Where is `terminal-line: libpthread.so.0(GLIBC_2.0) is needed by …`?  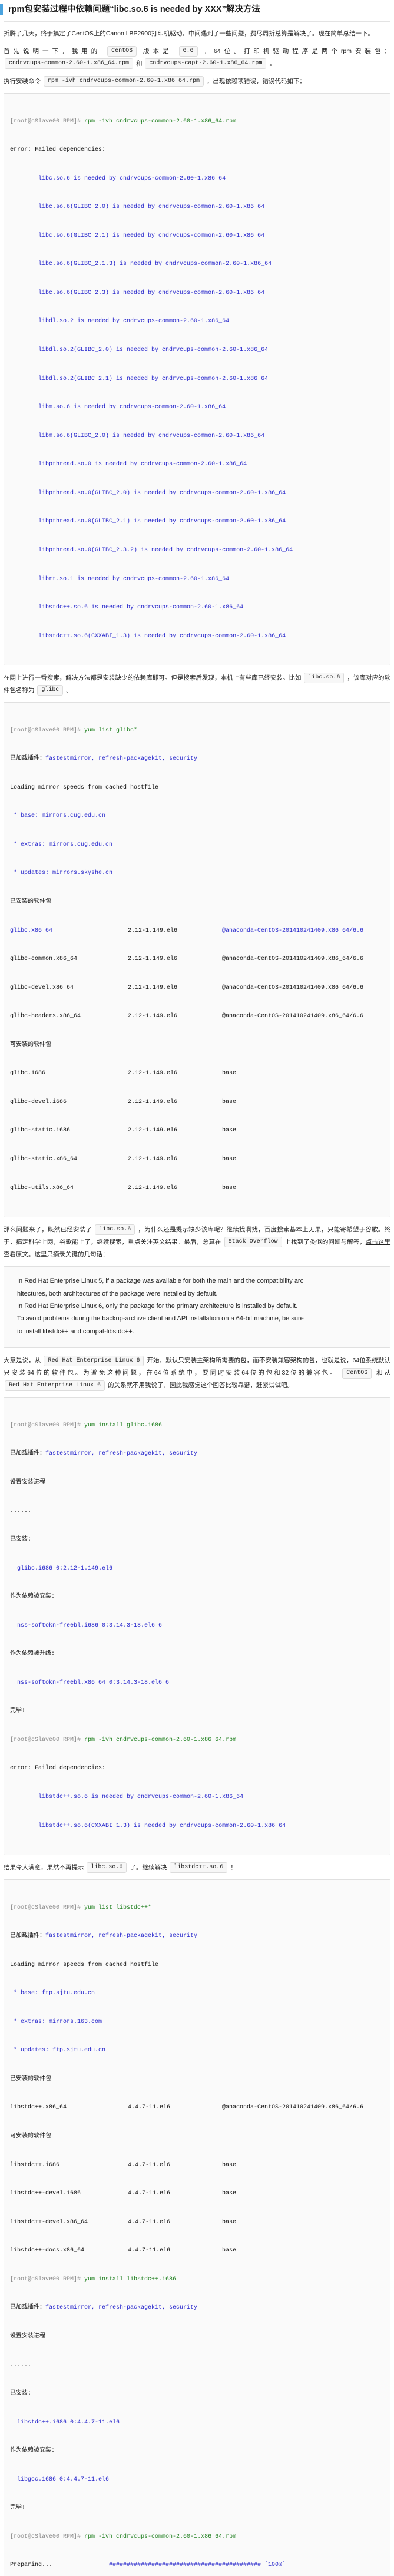 terminal-line: libpthread.so.0(GLIBC_2.0) is needed by … is located at coordinates (162, 492).